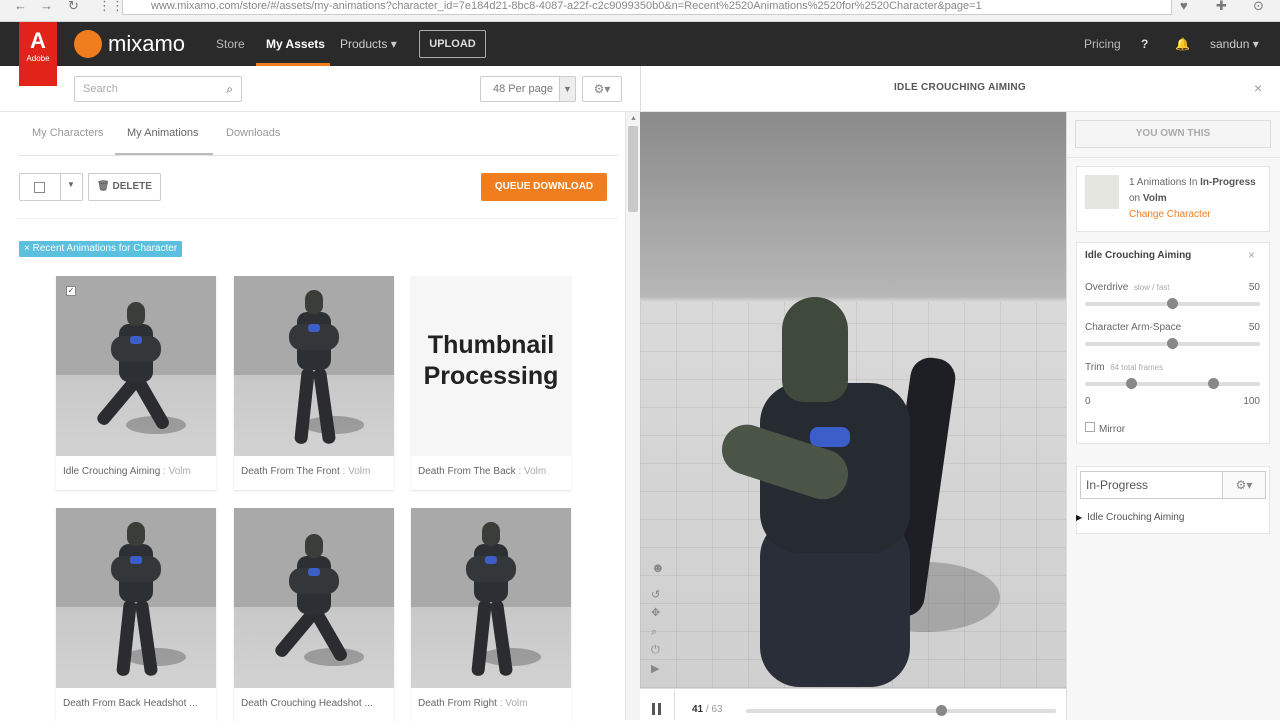  I want to click on adobe-logo-text: Adobe, so click(38, 58).